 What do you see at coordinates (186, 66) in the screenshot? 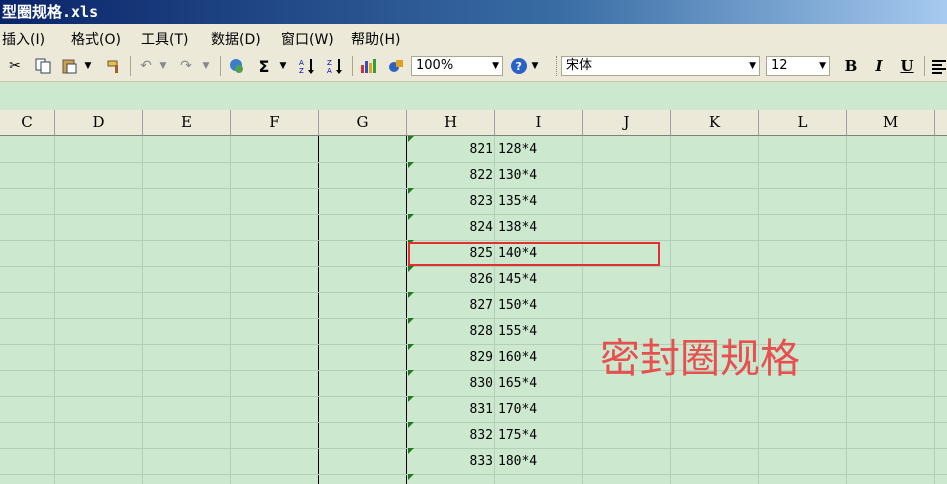
I see `redo-icon: ↷` at bounding box center [186, 66].